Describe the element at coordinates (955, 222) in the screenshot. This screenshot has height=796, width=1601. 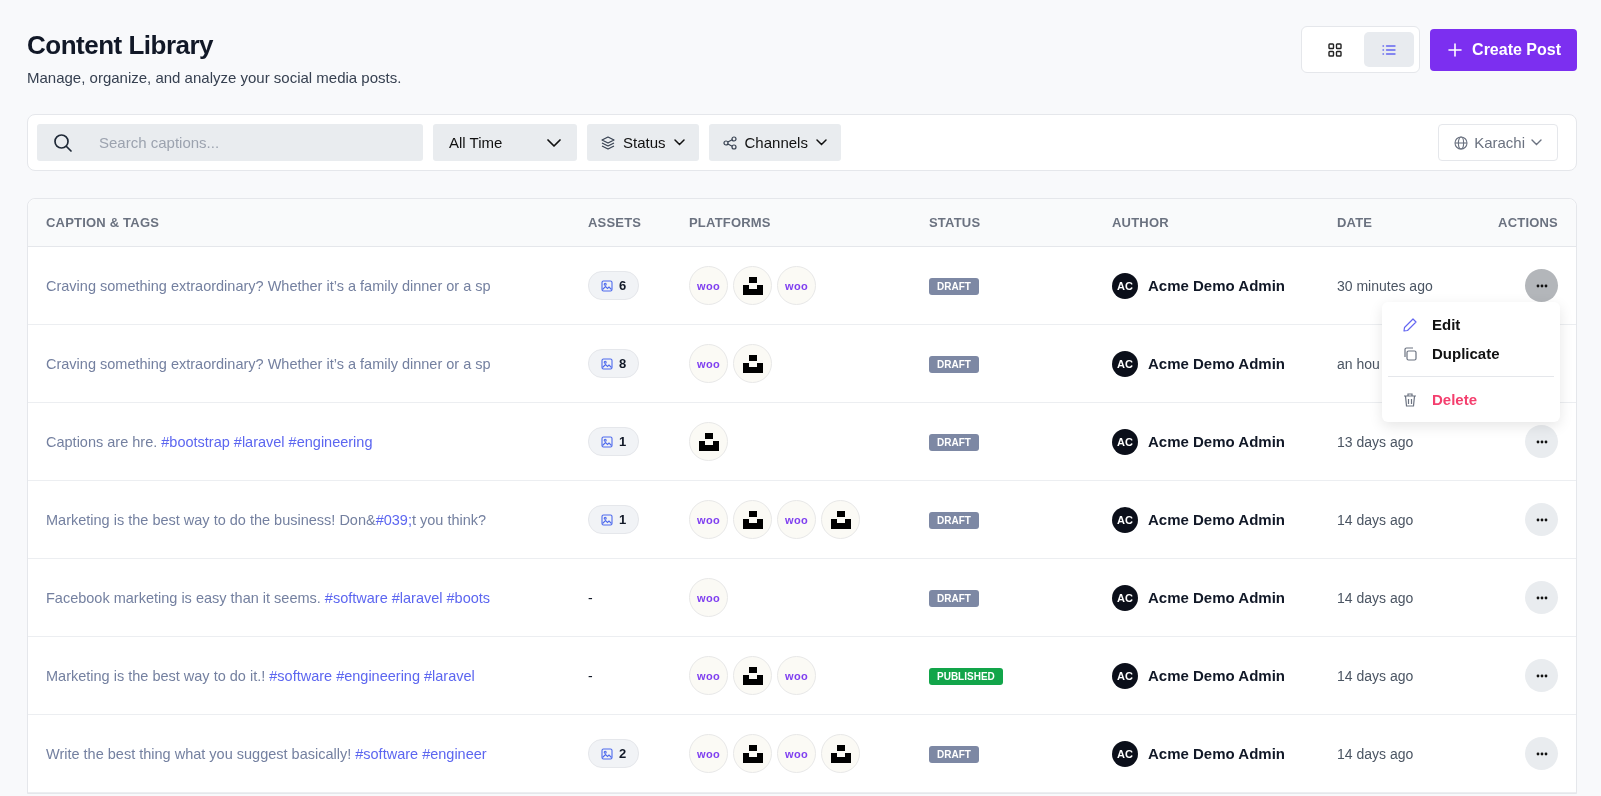
I see `column-header: STATUS` at that location.